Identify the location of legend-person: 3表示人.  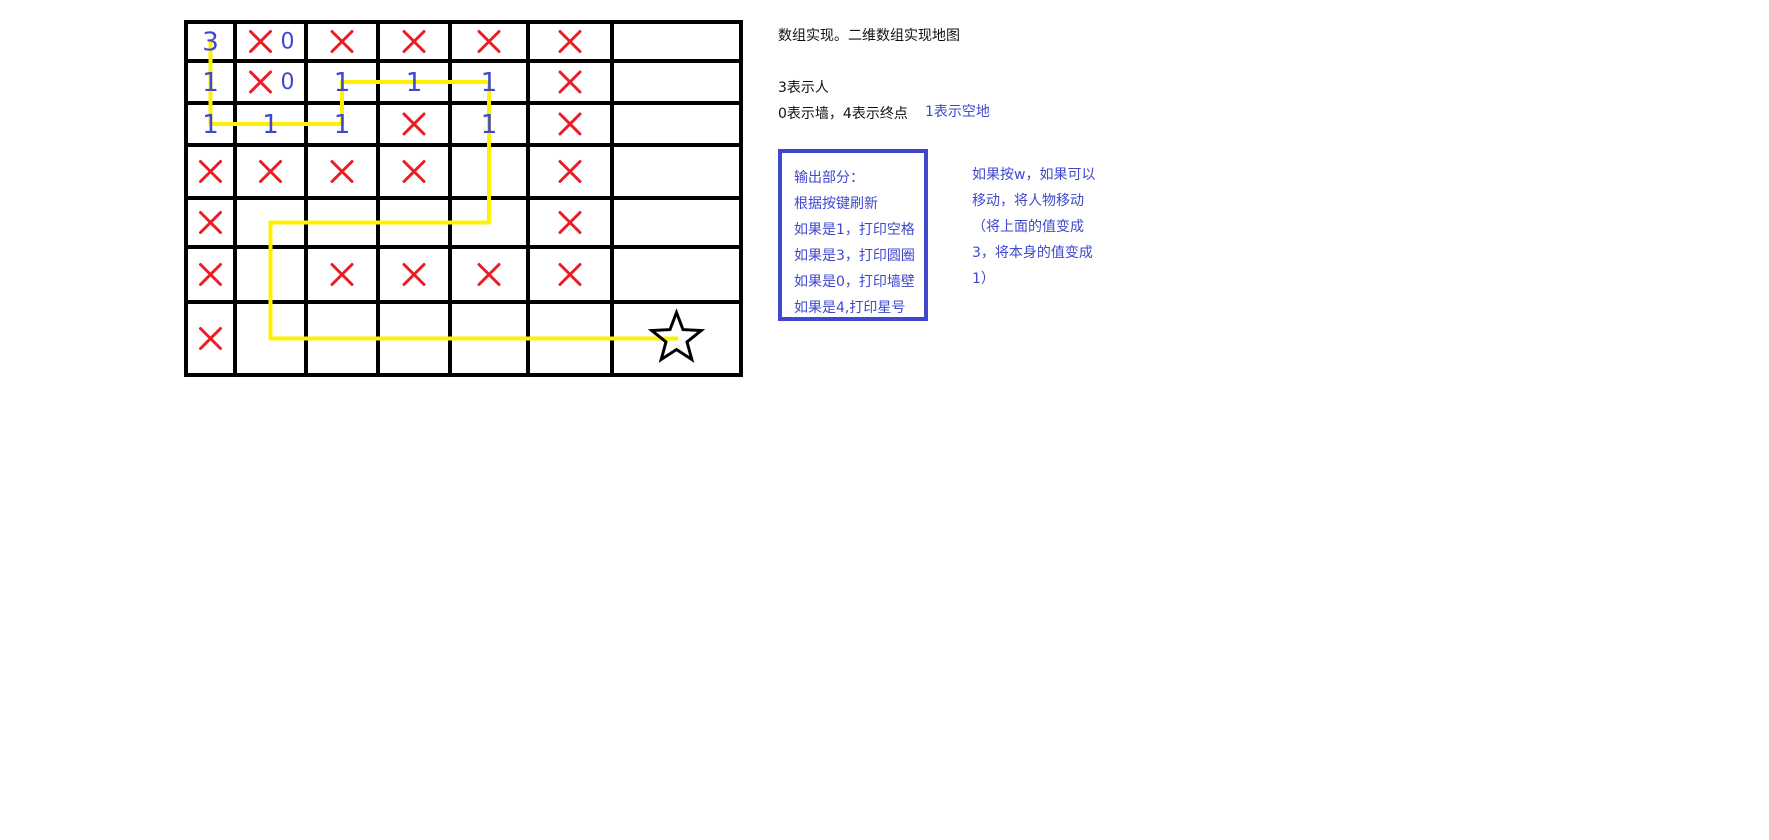
(803, 88).